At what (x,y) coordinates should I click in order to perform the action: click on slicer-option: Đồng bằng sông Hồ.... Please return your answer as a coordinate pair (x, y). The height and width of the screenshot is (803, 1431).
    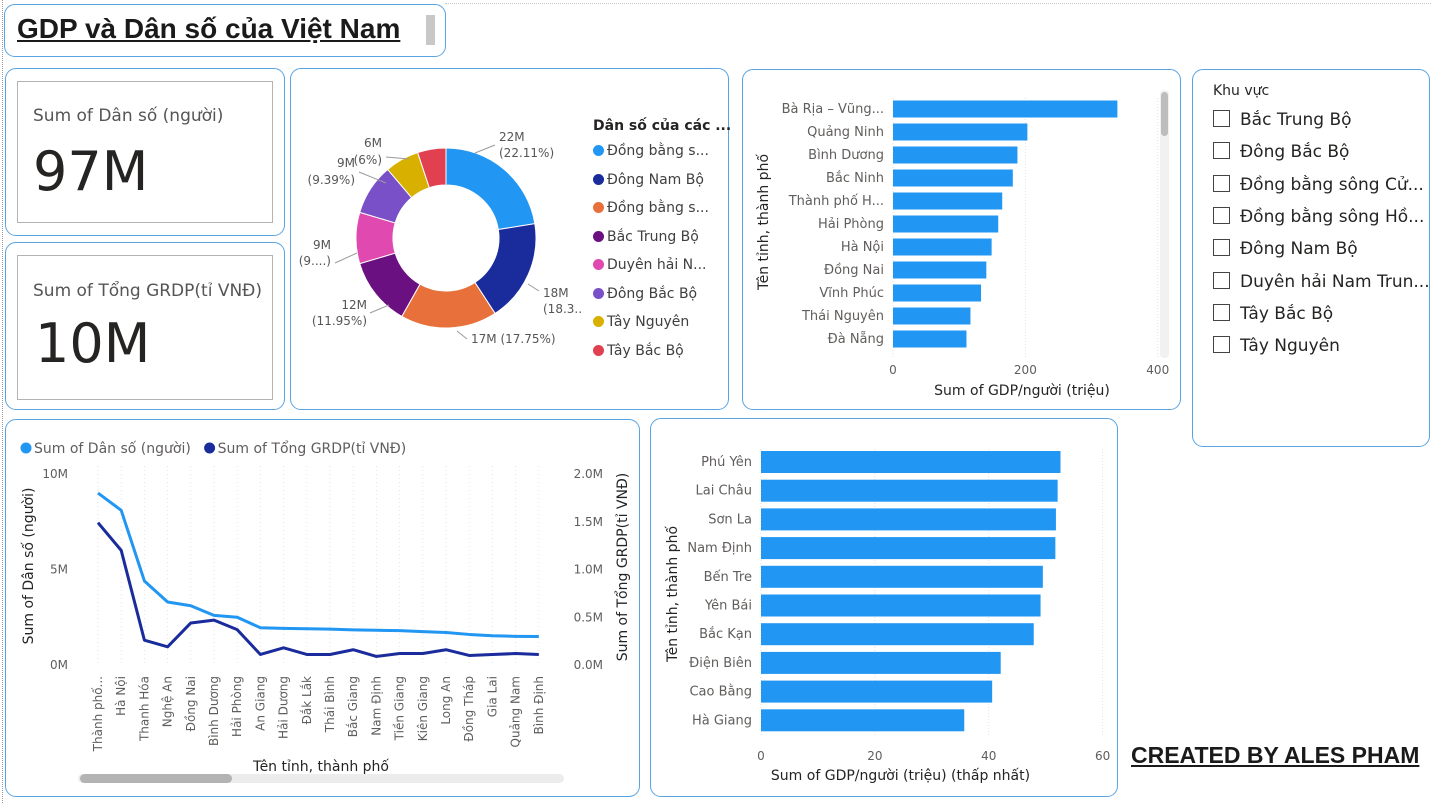
    Looking at the image, I should click on (1318, 216).